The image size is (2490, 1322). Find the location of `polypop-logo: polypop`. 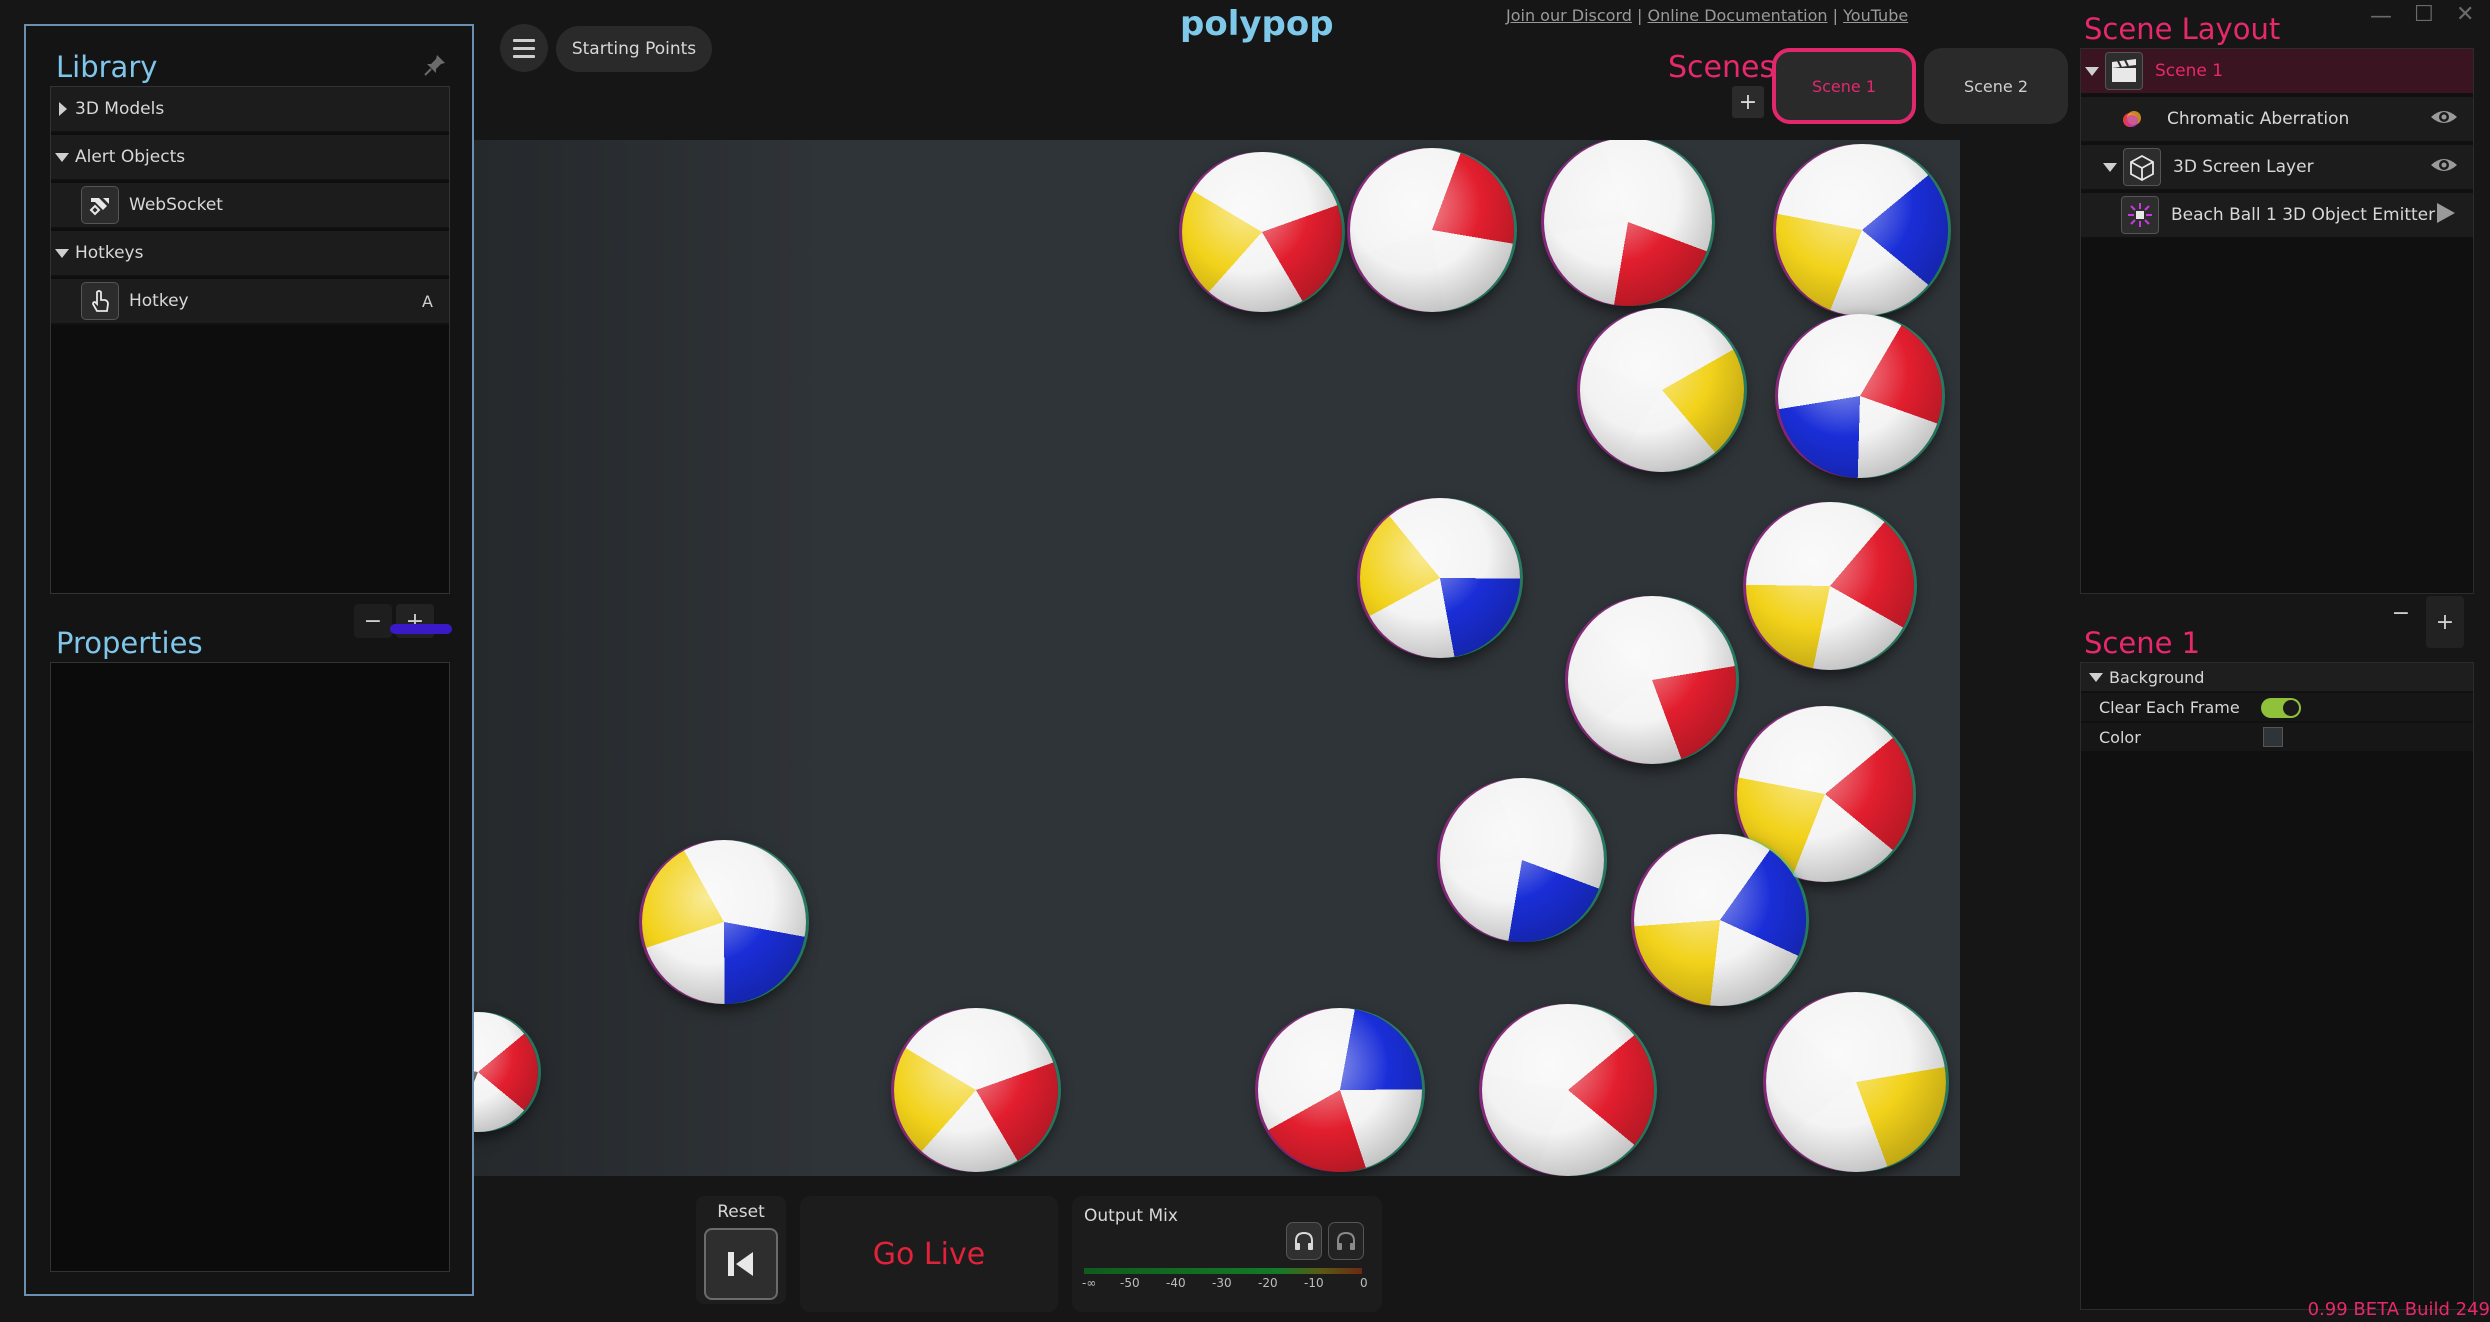

polypop-logo: polypop is located at coordinates (1257, 24).